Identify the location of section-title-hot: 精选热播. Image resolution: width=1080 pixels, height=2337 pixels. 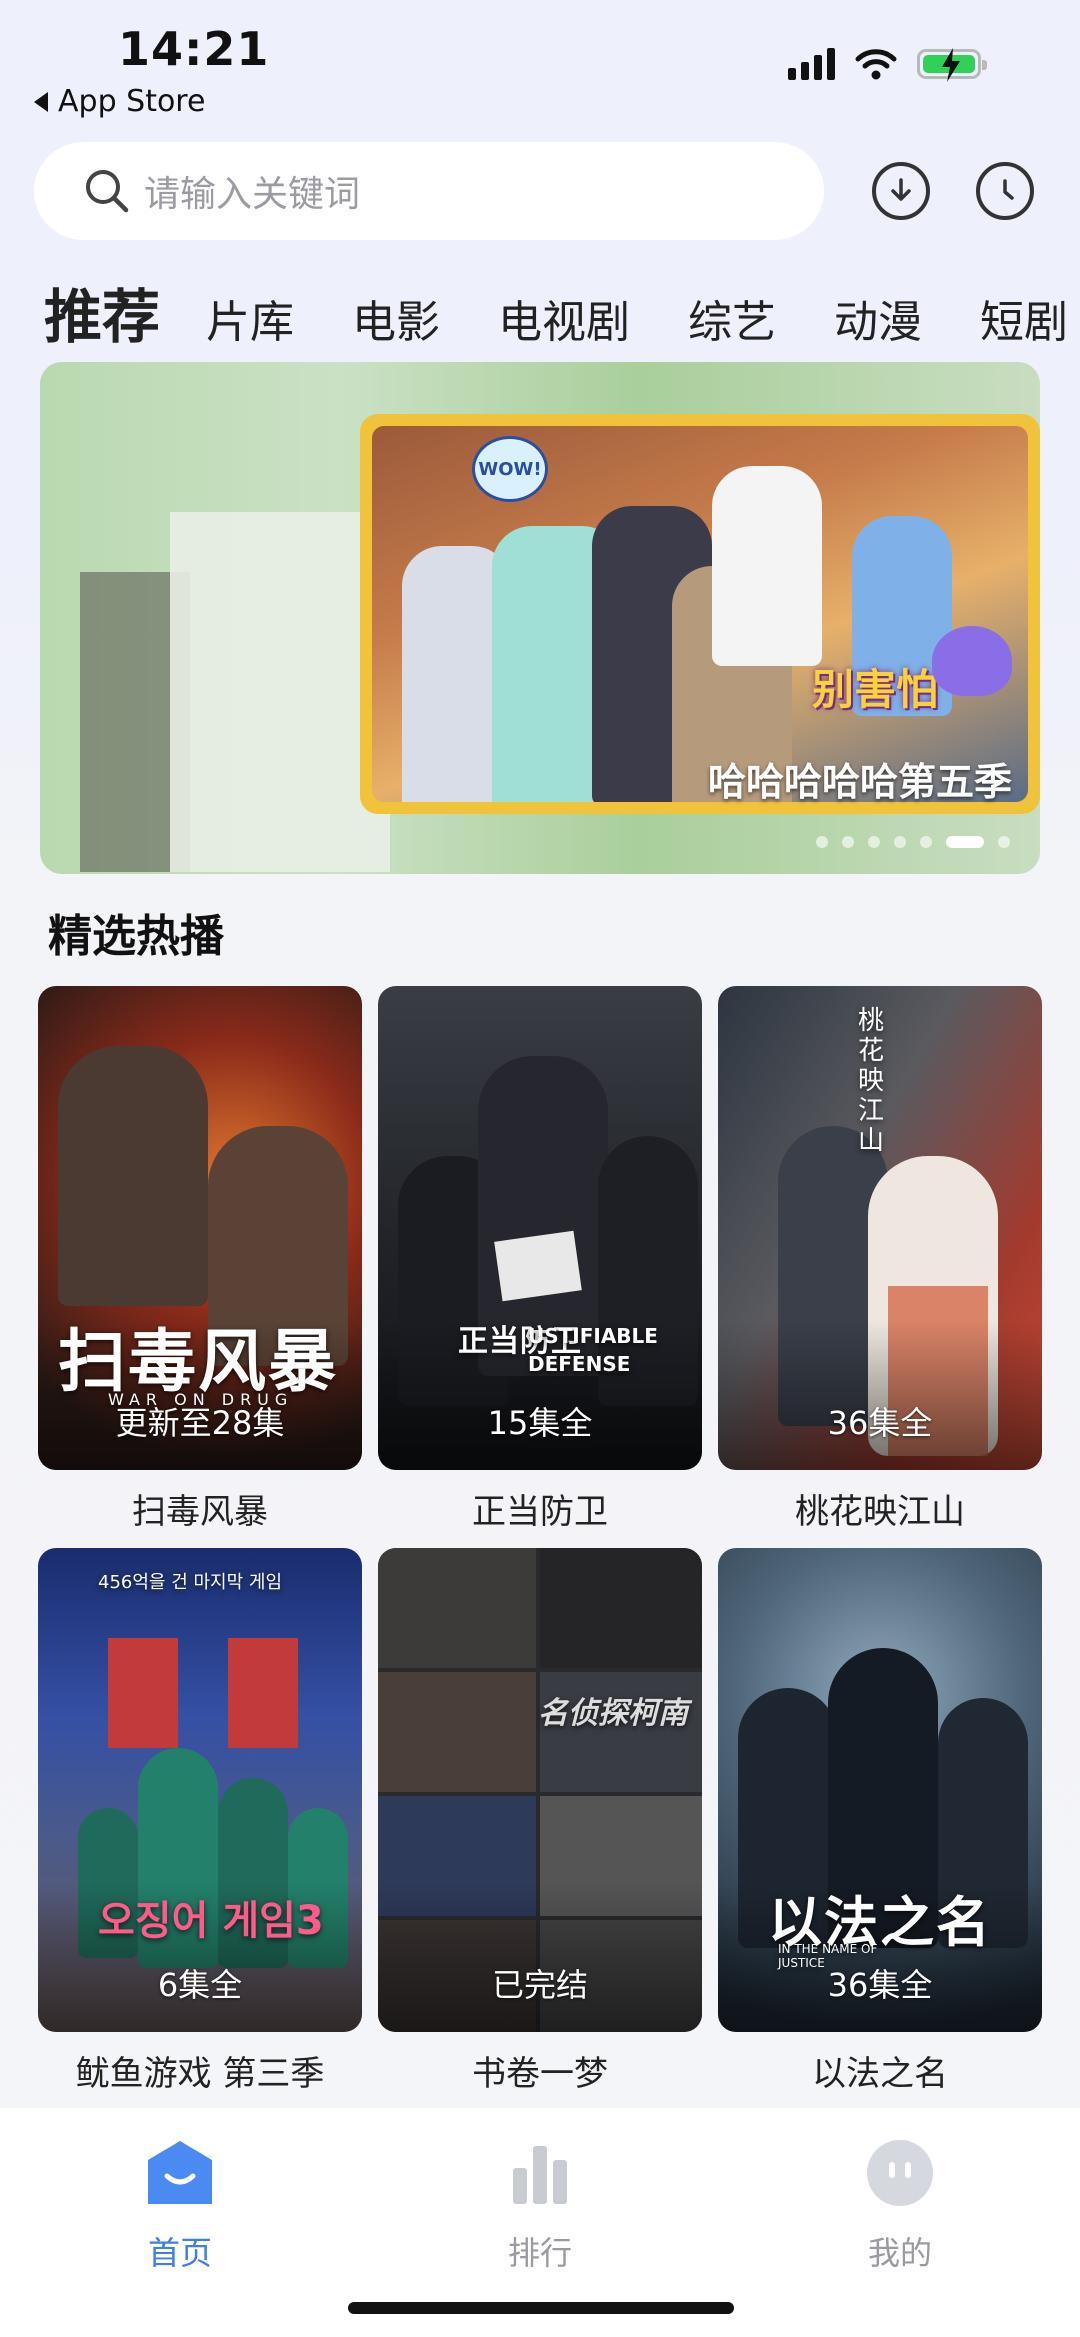
(136, 936).